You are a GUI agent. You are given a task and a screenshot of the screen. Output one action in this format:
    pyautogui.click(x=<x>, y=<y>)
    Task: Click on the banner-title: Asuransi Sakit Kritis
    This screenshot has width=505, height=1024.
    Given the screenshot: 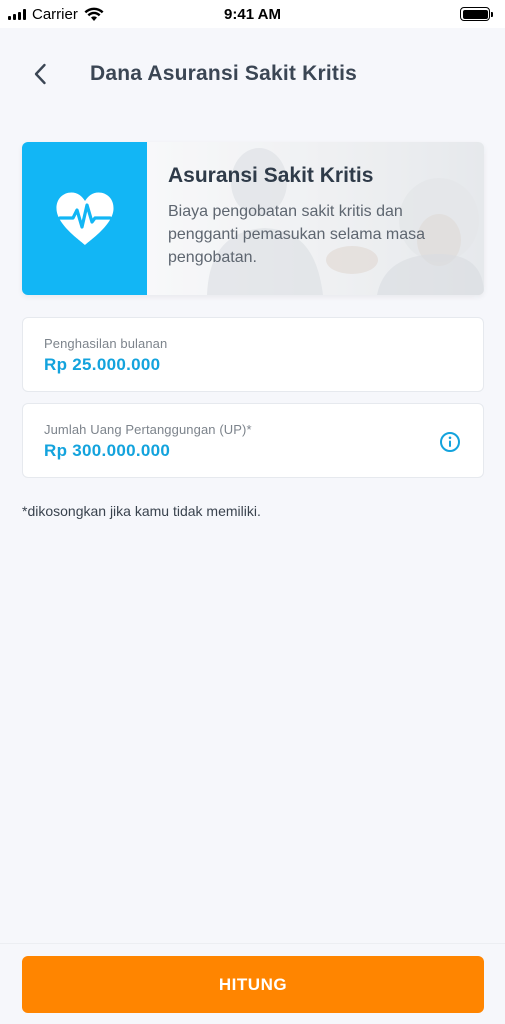 What is the action you would take?
    pyautogui.click(x=271, y=175)
    